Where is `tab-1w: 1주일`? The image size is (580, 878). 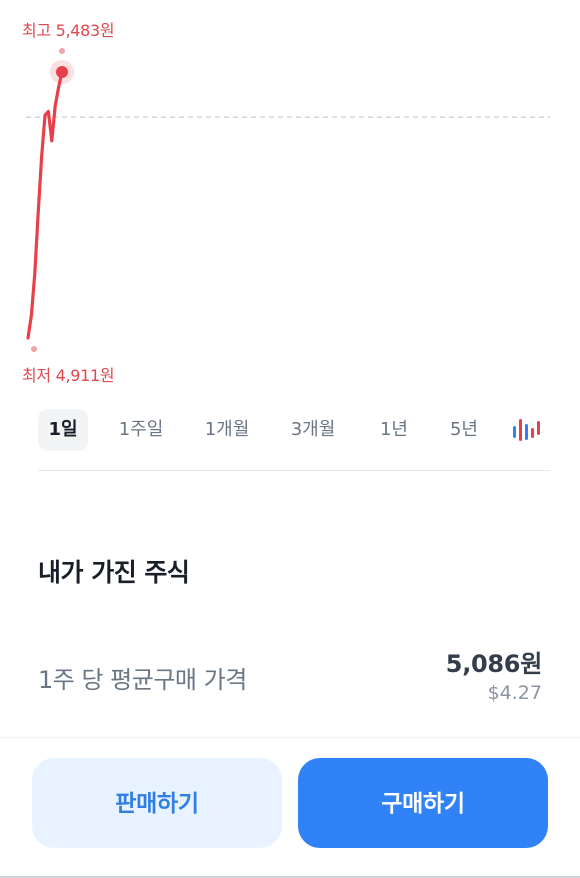
tab-1w: 1주일 is located at coordinates (141, 430).